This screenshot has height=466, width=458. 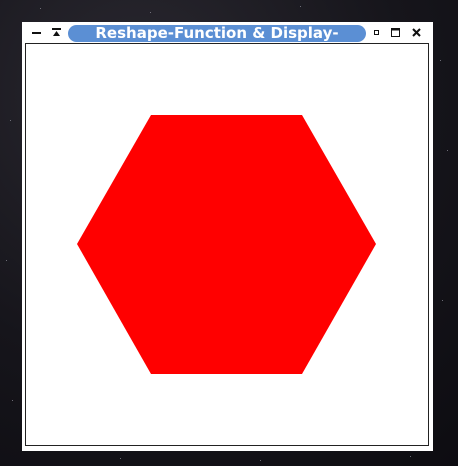 What do you see at coordinates (217, 33) in the screenshot?
I see `window-title: Reshape-Function & Display-` at bounding box center [217, 33].